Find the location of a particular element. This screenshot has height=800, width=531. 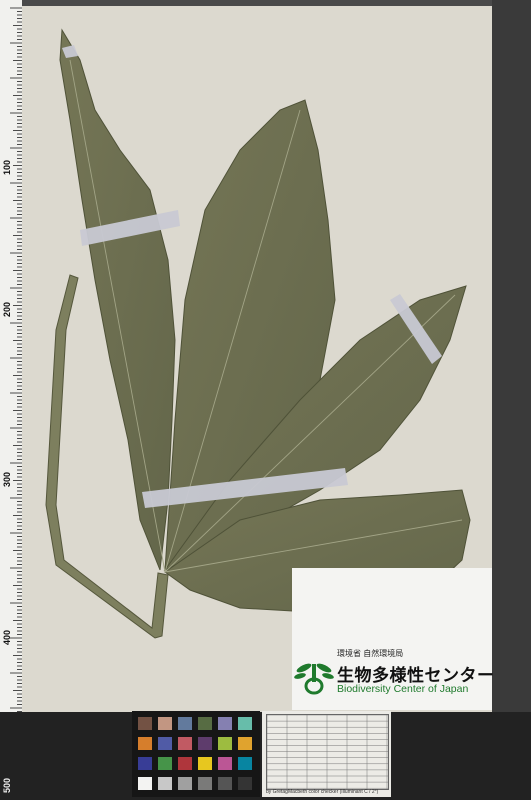

ministry-label: 環境省 自然環境局 is located at coordinates (370, 653).